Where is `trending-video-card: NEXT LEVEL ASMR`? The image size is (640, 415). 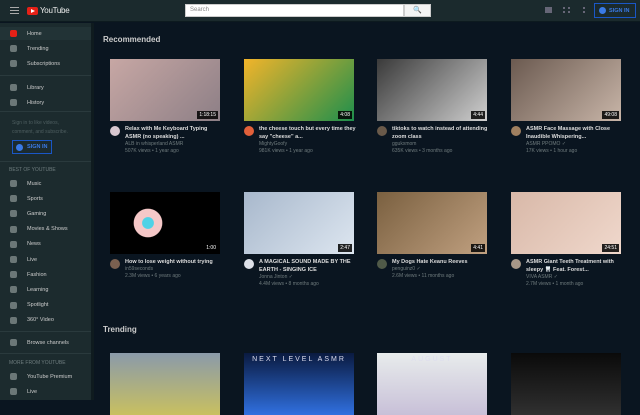 trending-video-card: NEXT LEVEL ASMR is located at coordinates (300, 384).